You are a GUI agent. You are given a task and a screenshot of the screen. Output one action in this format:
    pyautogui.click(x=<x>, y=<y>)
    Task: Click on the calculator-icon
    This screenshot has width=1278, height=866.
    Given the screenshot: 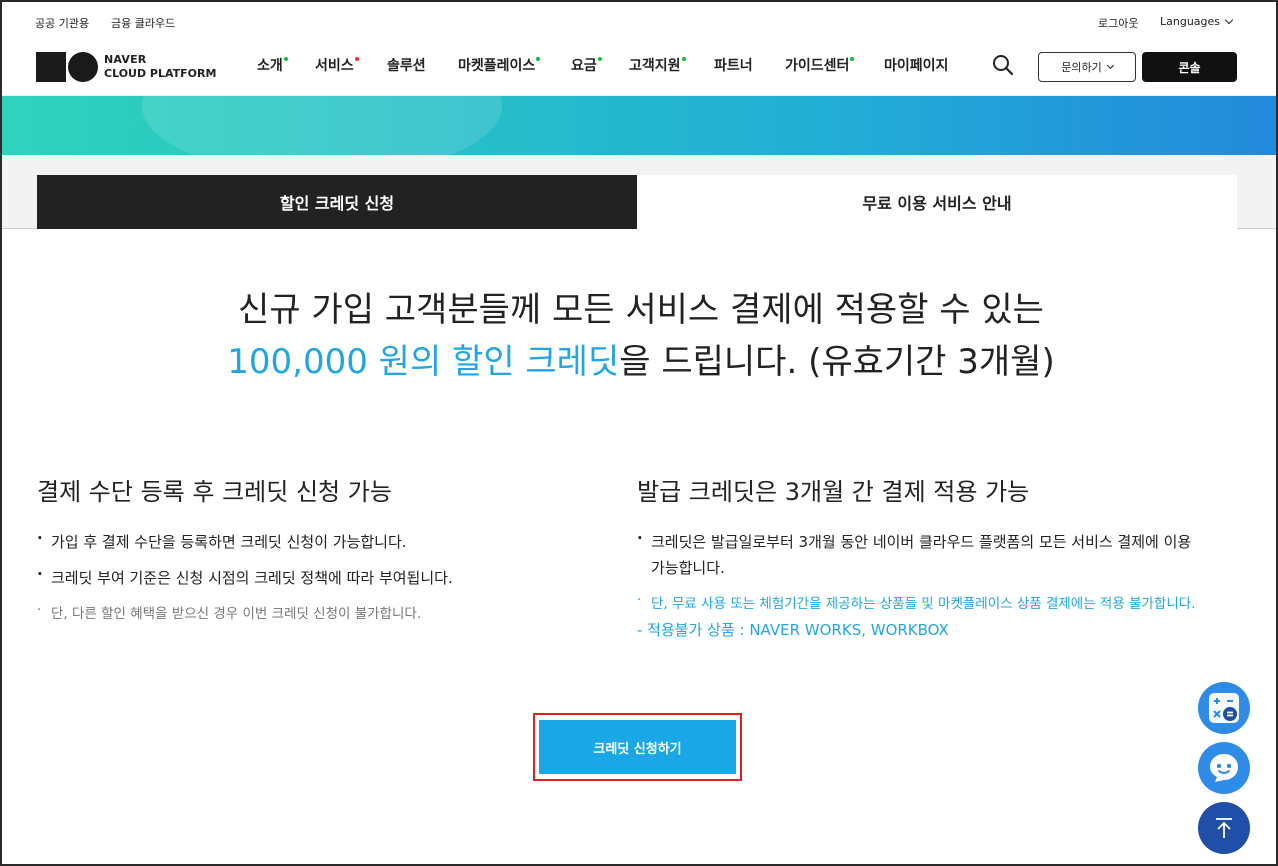 What is the action you would take?
    pyautogui.click(x=1224, y=708)
    